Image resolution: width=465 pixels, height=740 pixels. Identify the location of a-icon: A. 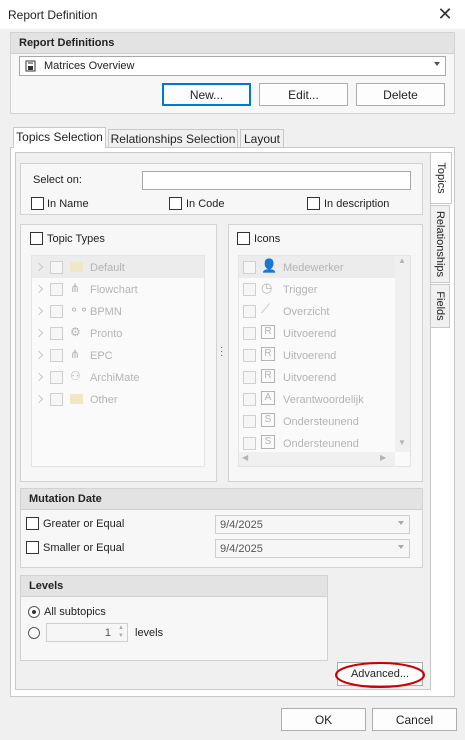
(268, 398).